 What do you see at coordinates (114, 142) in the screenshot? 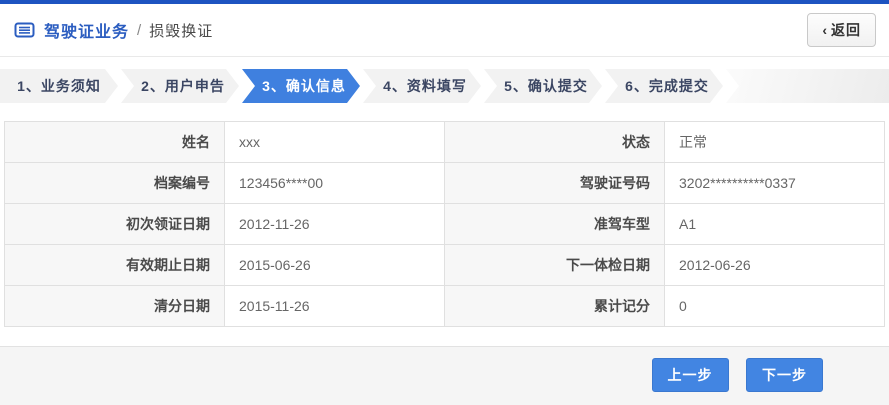
I see `name-label: 姓名` at bounding box center [114, 142].